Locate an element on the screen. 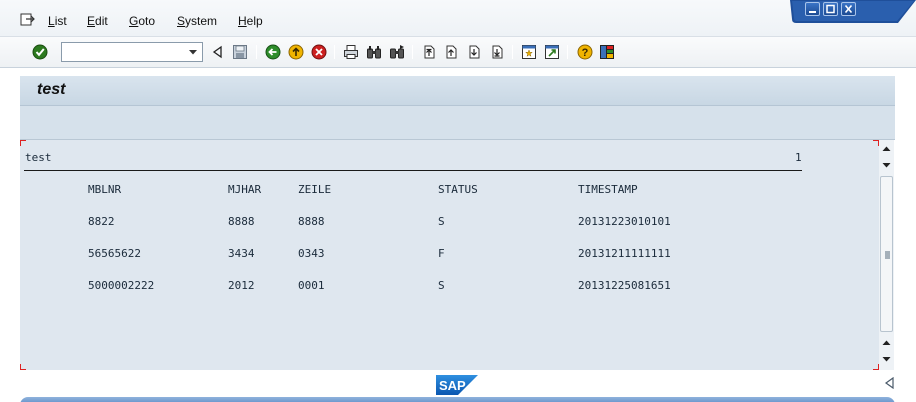 This screenshot has height=402, width=916. title-bar: test is located at coordinates (457, 91).